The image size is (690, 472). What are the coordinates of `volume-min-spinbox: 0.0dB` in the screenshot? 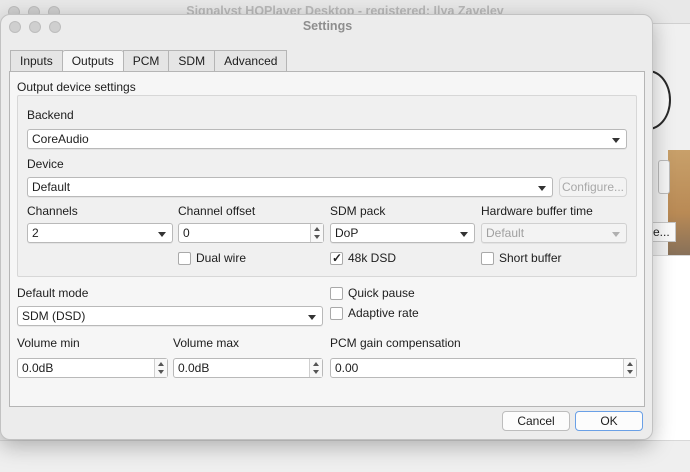 It's located at (92, 368).